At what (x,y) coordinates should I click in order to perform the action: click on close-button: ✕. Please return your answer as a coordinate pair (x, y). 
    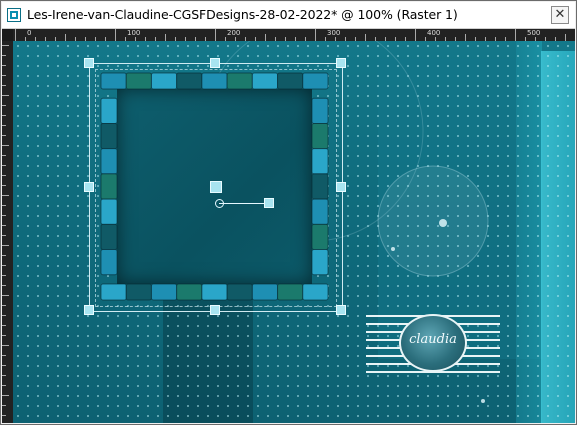
    Looking at the image, I should click on (560, 15).